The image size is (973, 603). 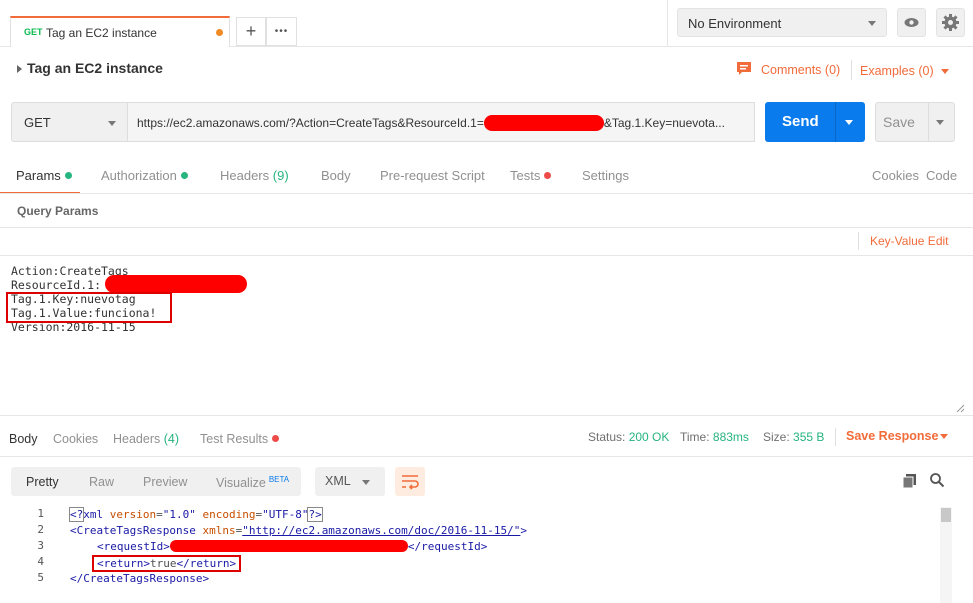 I want to click on tab-params: Params, so click(x=44, y=175).